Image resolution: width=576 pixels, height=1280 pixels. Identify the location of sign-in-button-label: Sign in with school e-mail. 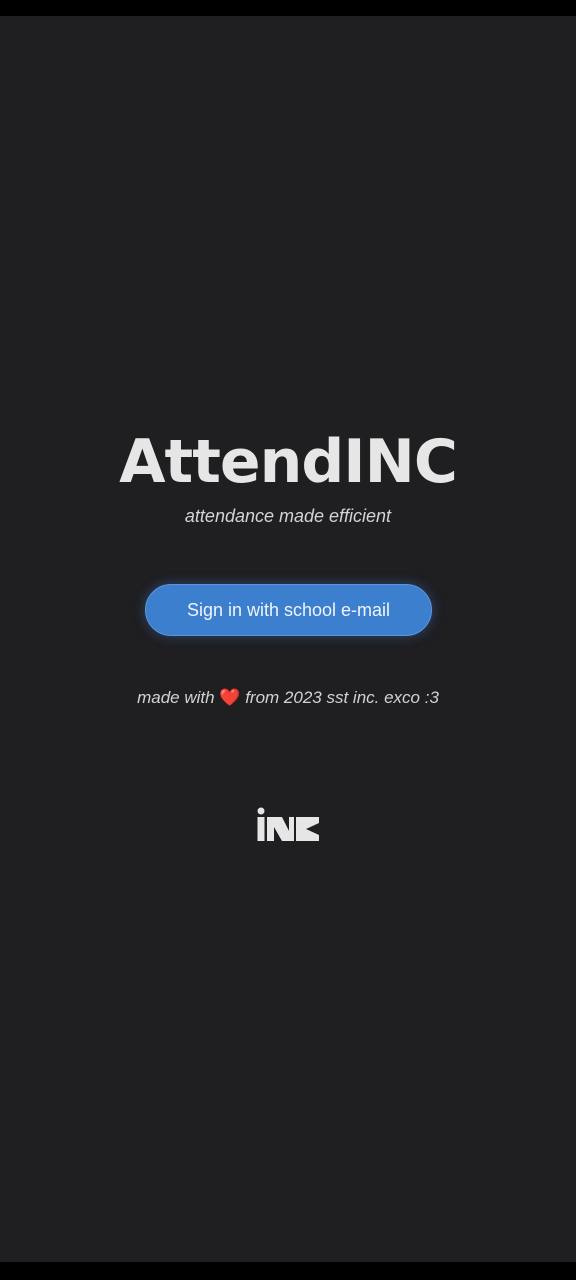
(288, 609).